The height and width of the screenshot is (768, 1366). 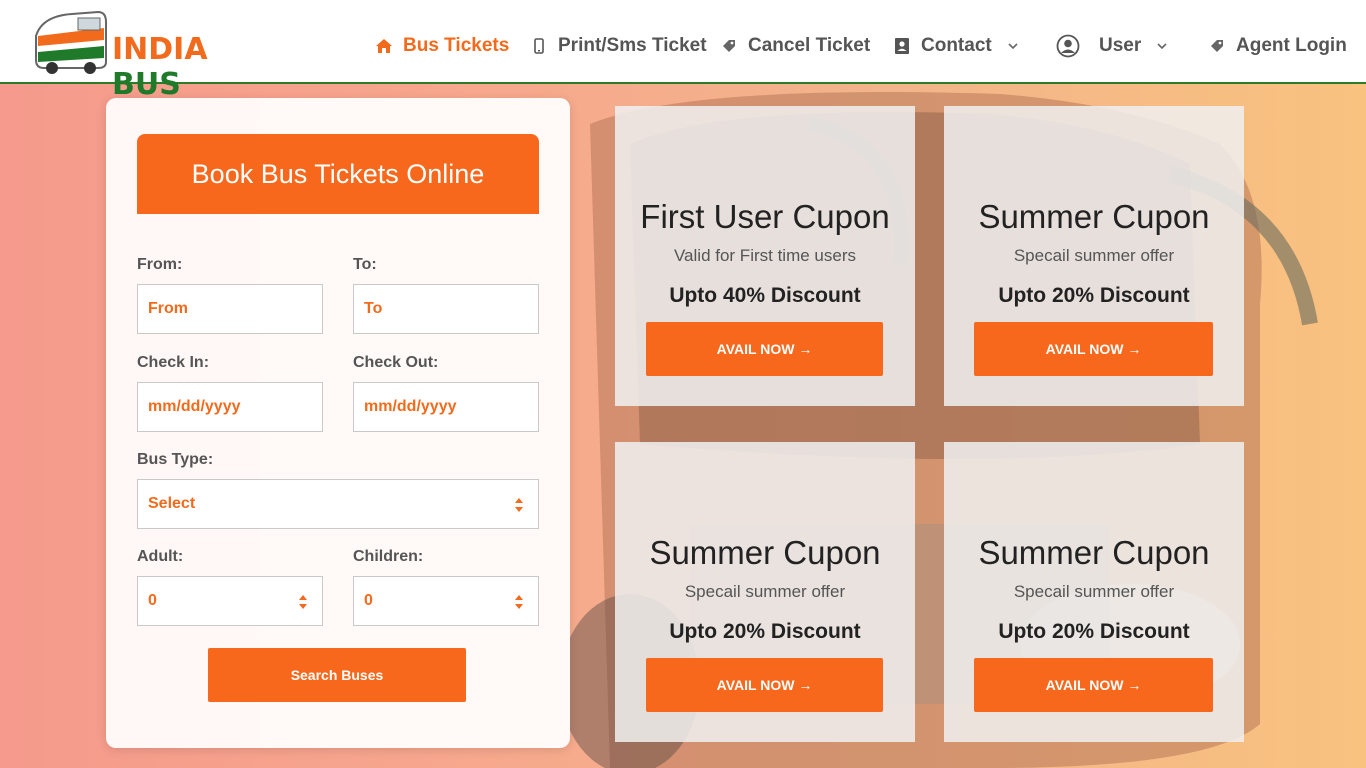 I want to click on nav-print-sms-ticket: Print/Sms Ticket, so click(x=618, y=46).